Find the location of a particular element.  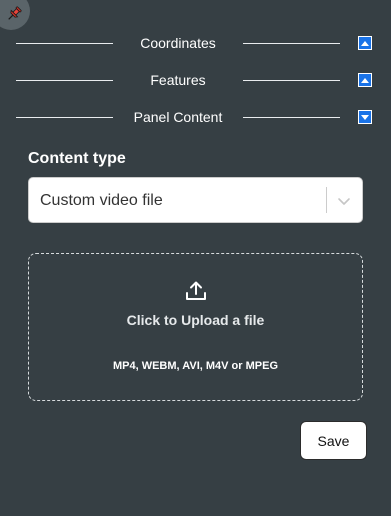

section-label-features: Features is located at coordinates (178, 80).